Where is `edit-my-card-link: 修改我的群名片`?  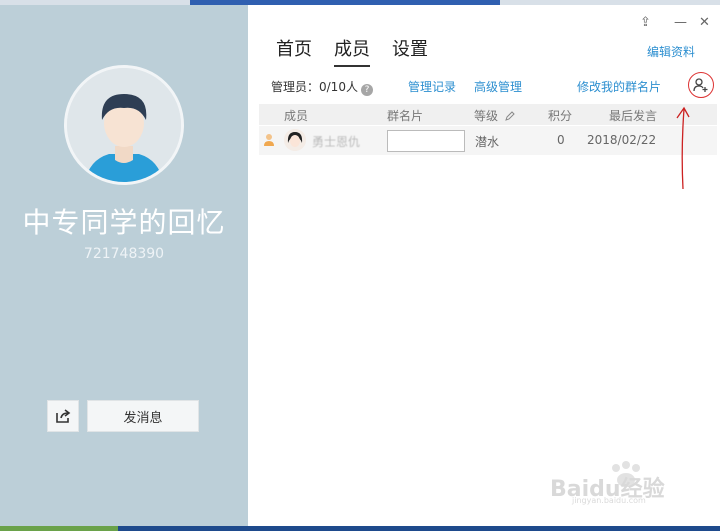
edit-my-card-link: 修改我的群名片 is located at coordinates (619, 86).